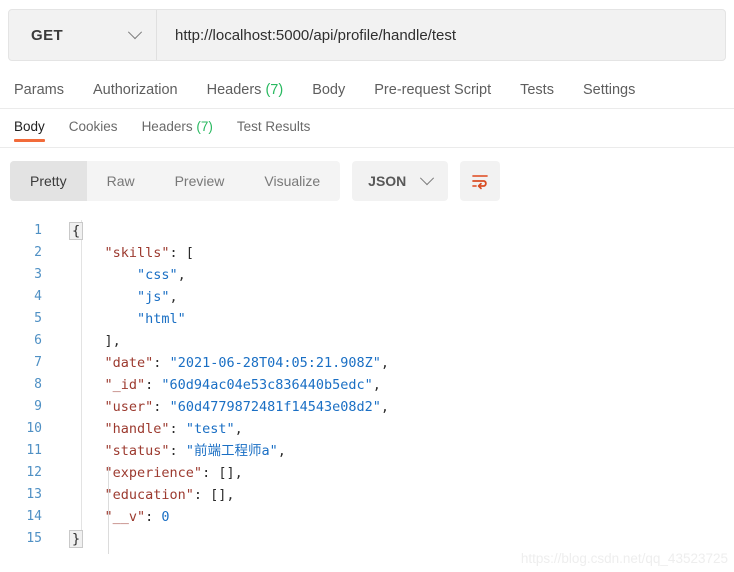  I want to click on http-method-select: GET, so click(83, 35).